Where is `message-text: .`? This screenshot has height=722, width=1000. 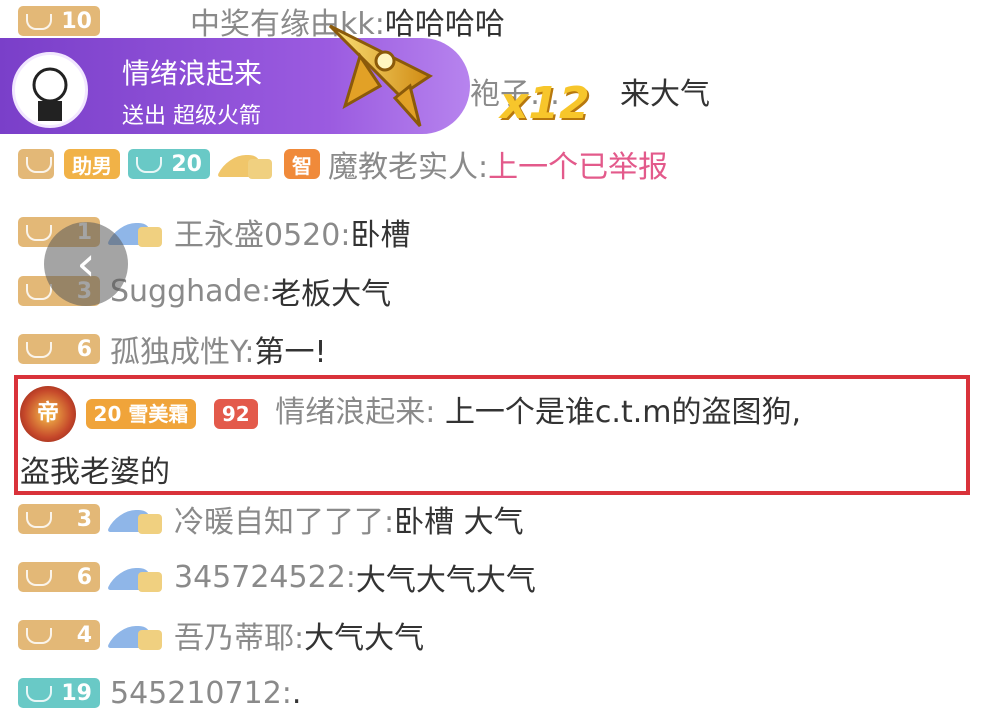 message-text: . is located at coordinates (296, 693).